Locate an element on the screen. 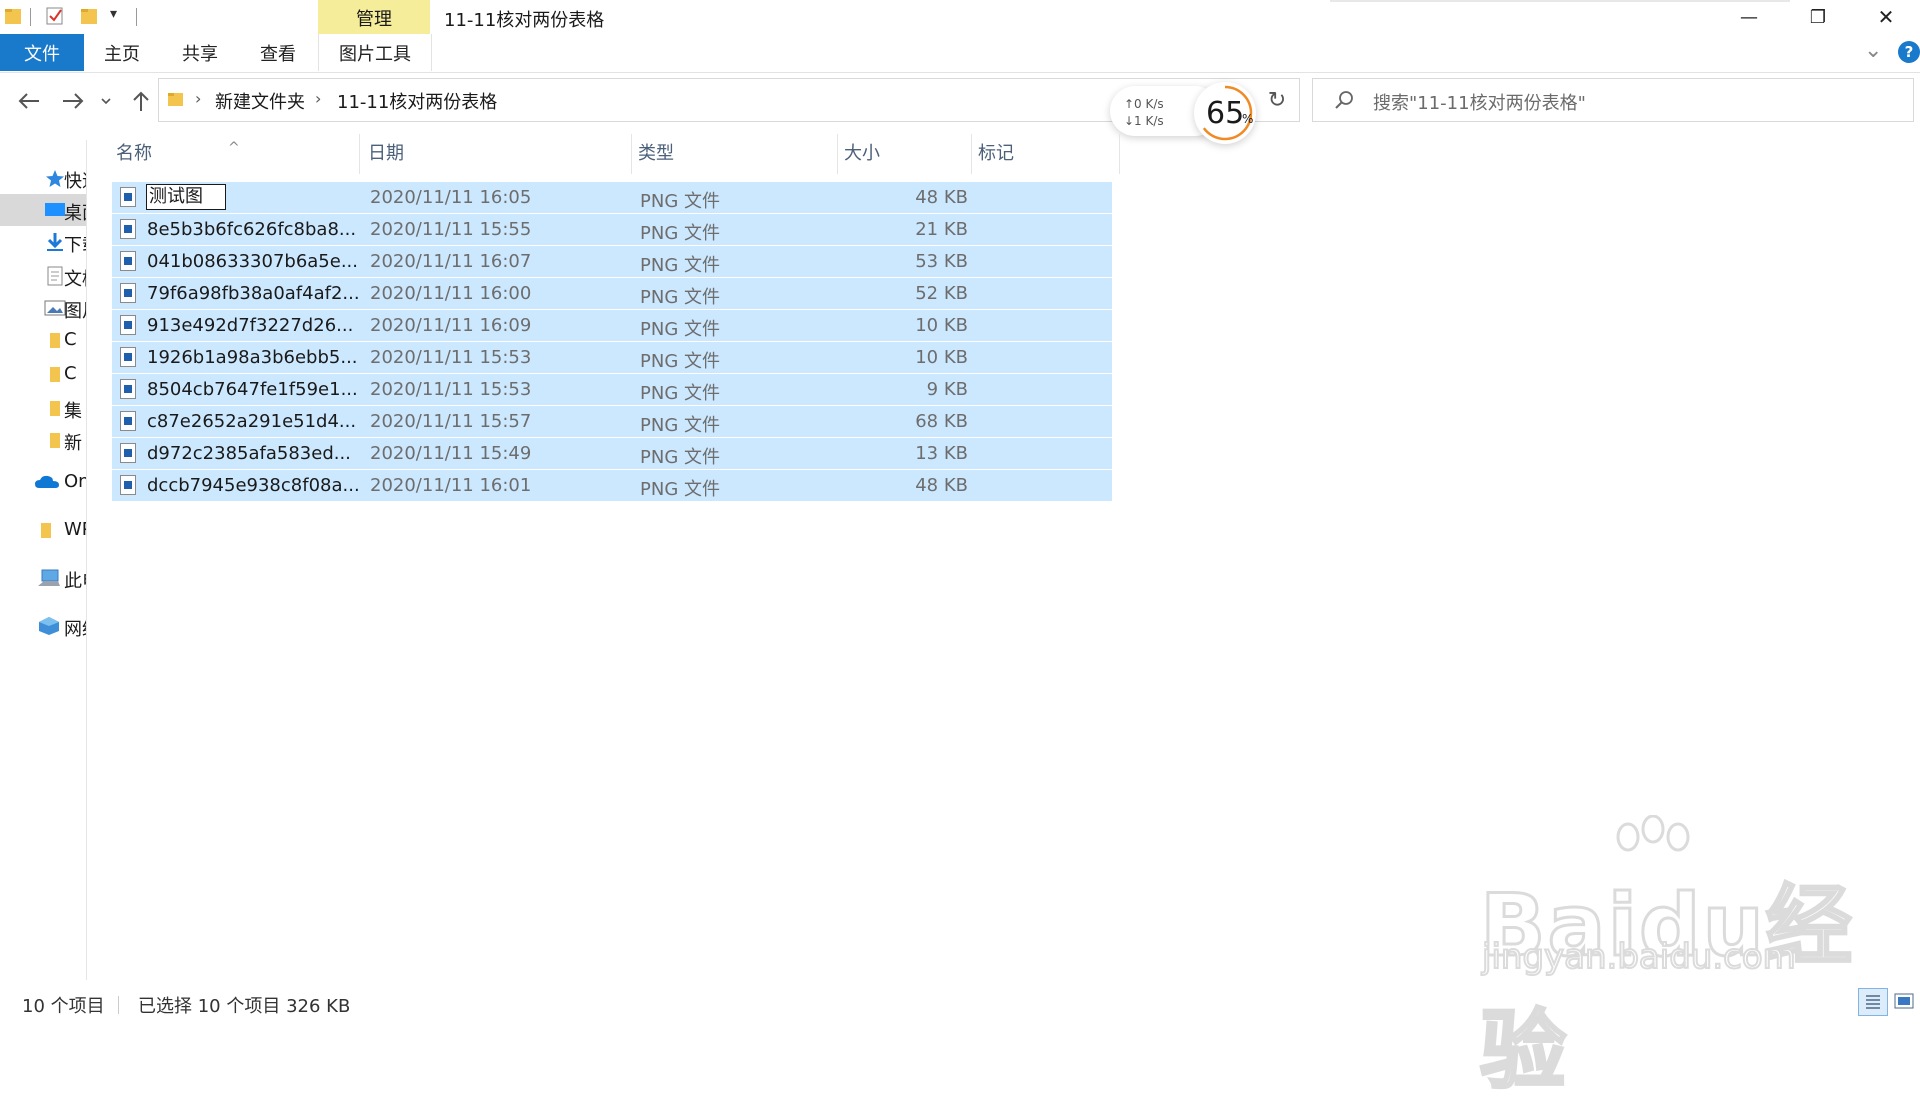 Image resolution: width=1920 pixels, height=1105 pixels. rename-input: 测试图 is located at coordinates (186, 197).